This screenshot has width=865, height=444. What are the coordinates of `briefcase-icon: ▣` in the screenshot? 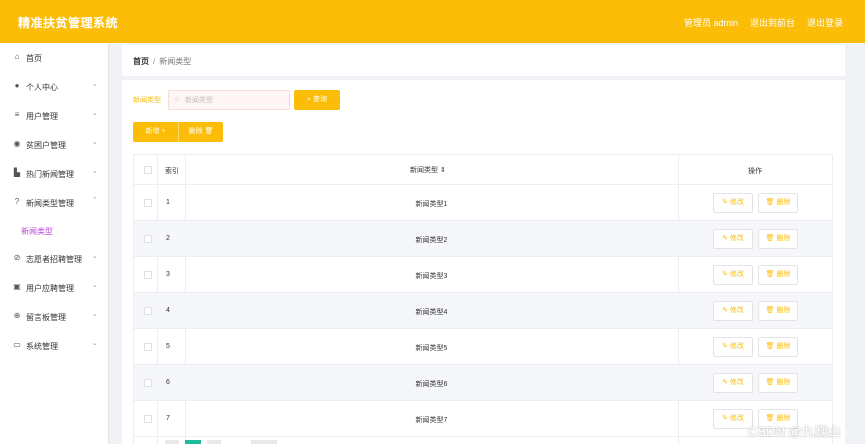 It's located at (17, 286).